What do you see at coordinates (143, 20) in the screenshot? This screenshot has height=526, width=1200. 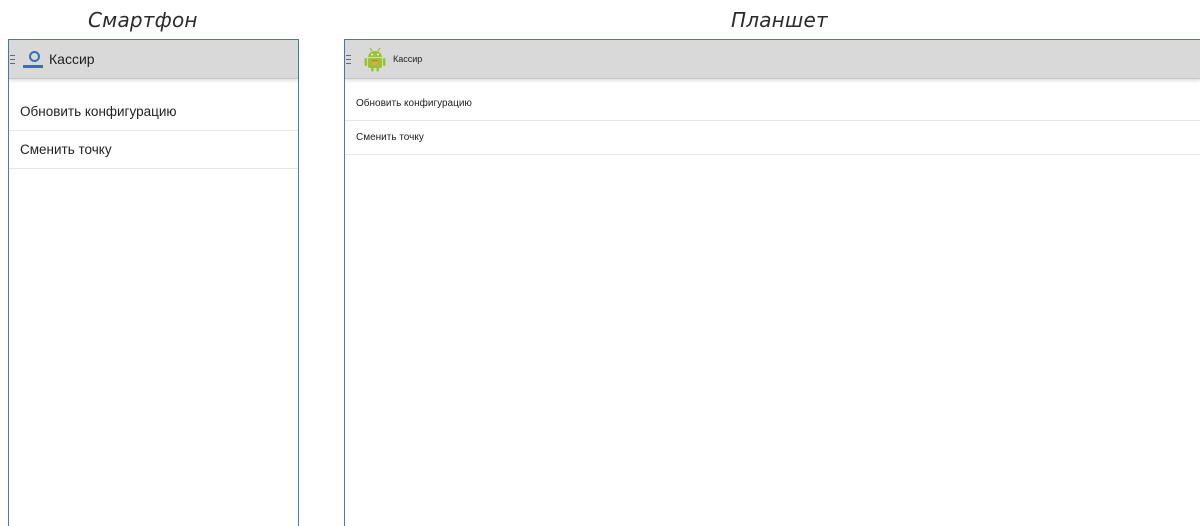 I see `phone-caption: Смартфон` at bounding box center [143, 20].